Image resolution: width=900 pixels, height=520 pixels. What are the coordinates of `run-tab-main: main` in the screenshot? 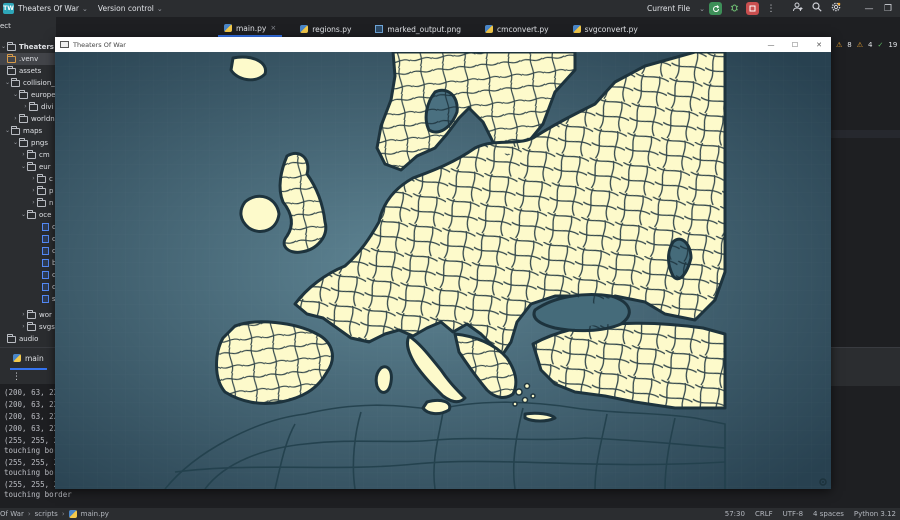 It's located at (28, 359).